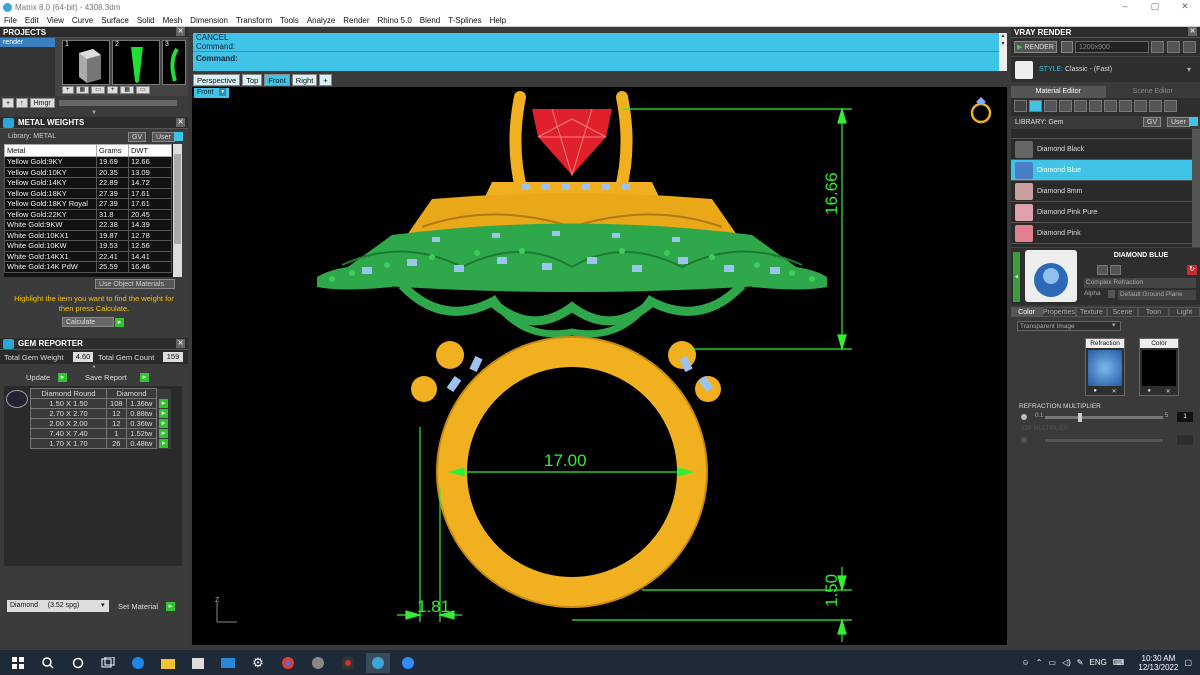 This screenshot has width=1200, height=675. Describe the element at coordinates (144, 377) in the screenshot. I see `save-report-go-icon: ▸` at that location.